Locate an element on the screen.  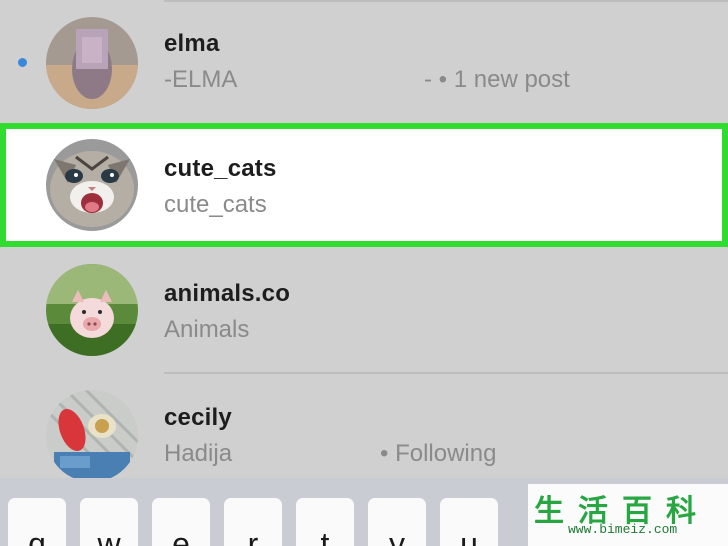
key-y: y is located at coordinates (397, 522).